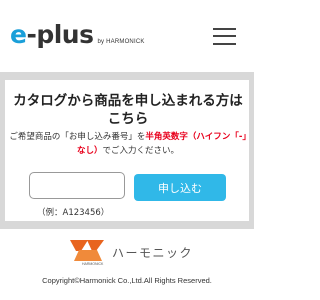 The height and width of the screenshot is (300, 320). Describe the element at coordinates (121, 42) in the screenshot. I see `logo-by-harmonick: by HARMONICK` at that location.